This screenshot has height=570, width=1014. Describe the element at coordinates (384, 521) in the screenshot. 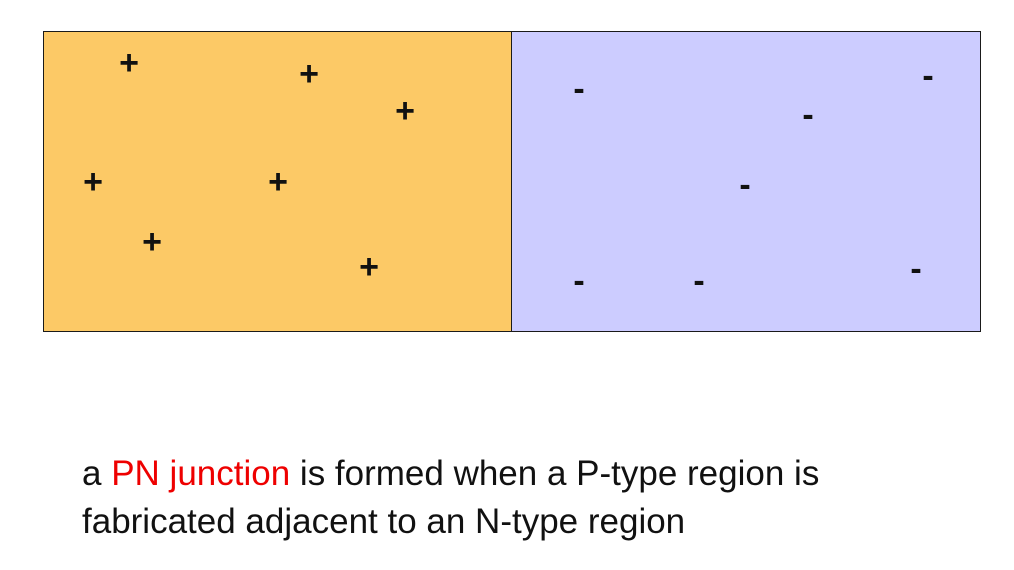

I see `caption-line2: fabricated adjacent to an N-type region` at that location.